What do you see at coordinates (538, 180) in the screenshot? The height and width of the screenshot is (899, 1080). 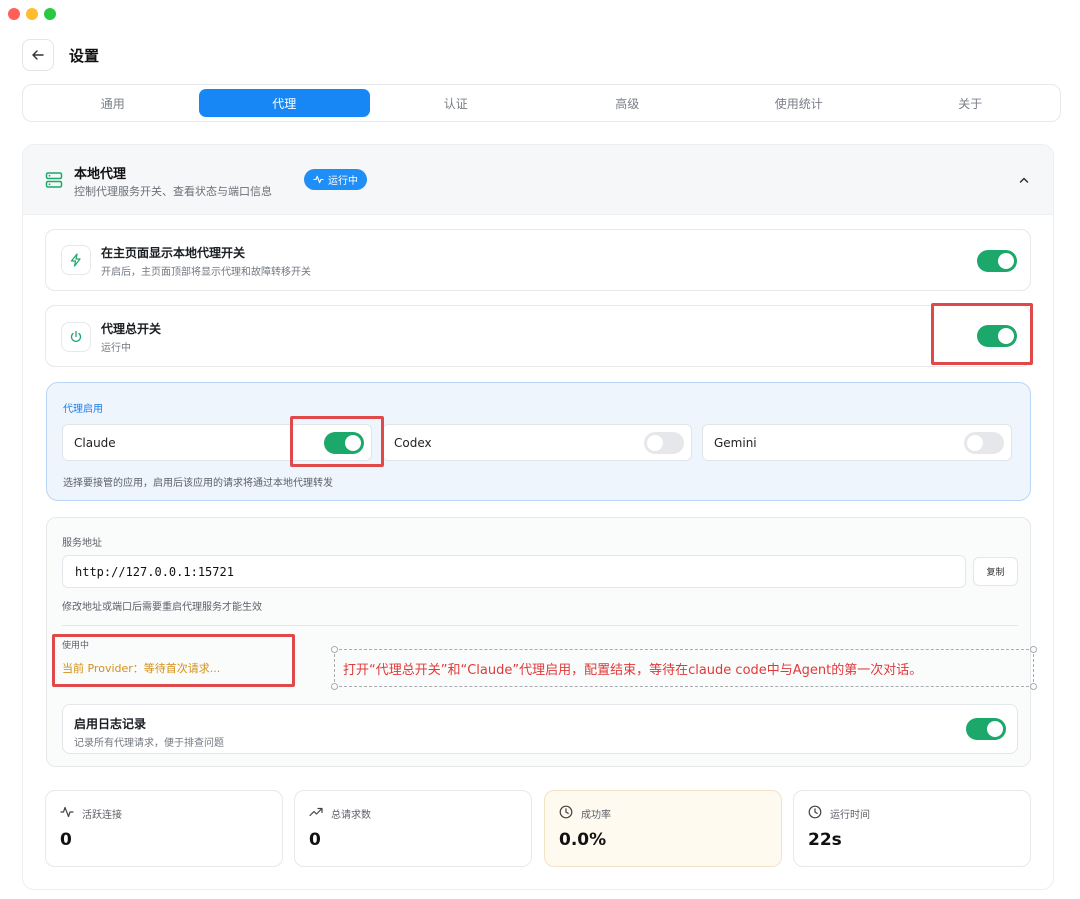 I see `local-proxy-header: 本地代理 控制代理服务开关、查看状态与端口信息 运行中` at bounding box center [538, 180].